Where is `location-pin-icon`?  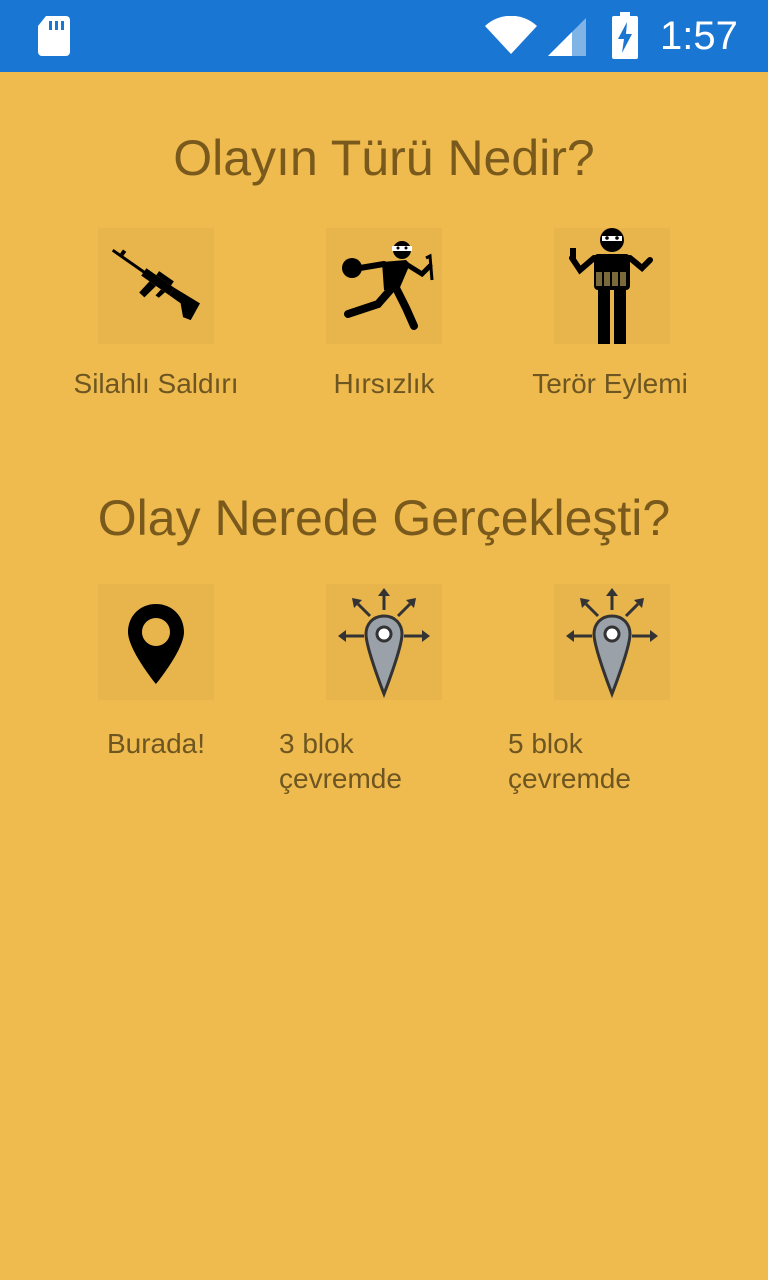
location-pin-icon is located at coordinates (156, 644).